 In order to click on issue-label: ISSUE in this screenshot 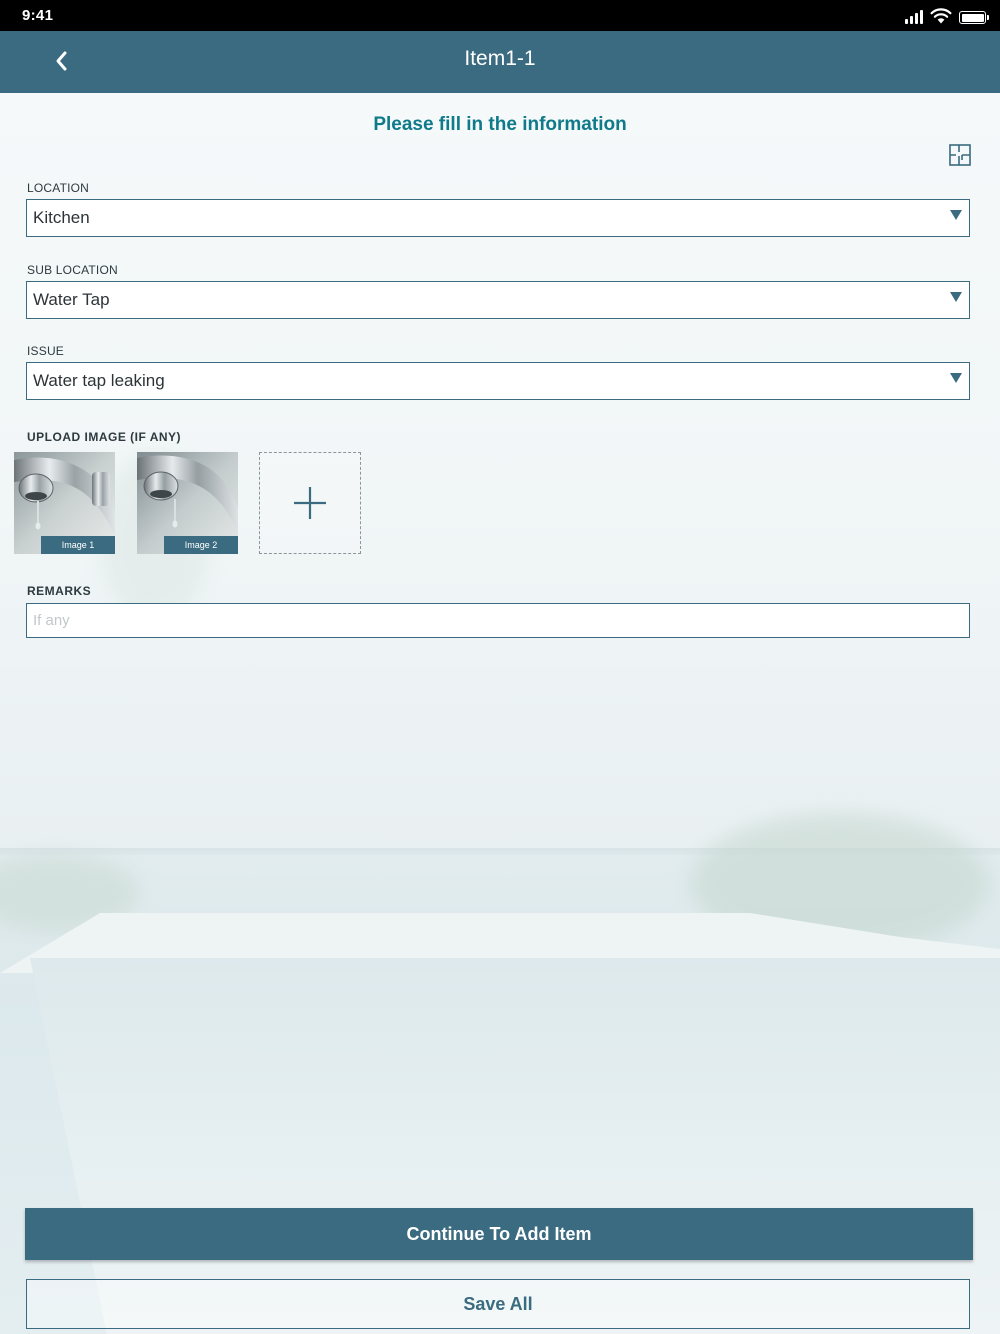, I will do `click(46, 351)`.